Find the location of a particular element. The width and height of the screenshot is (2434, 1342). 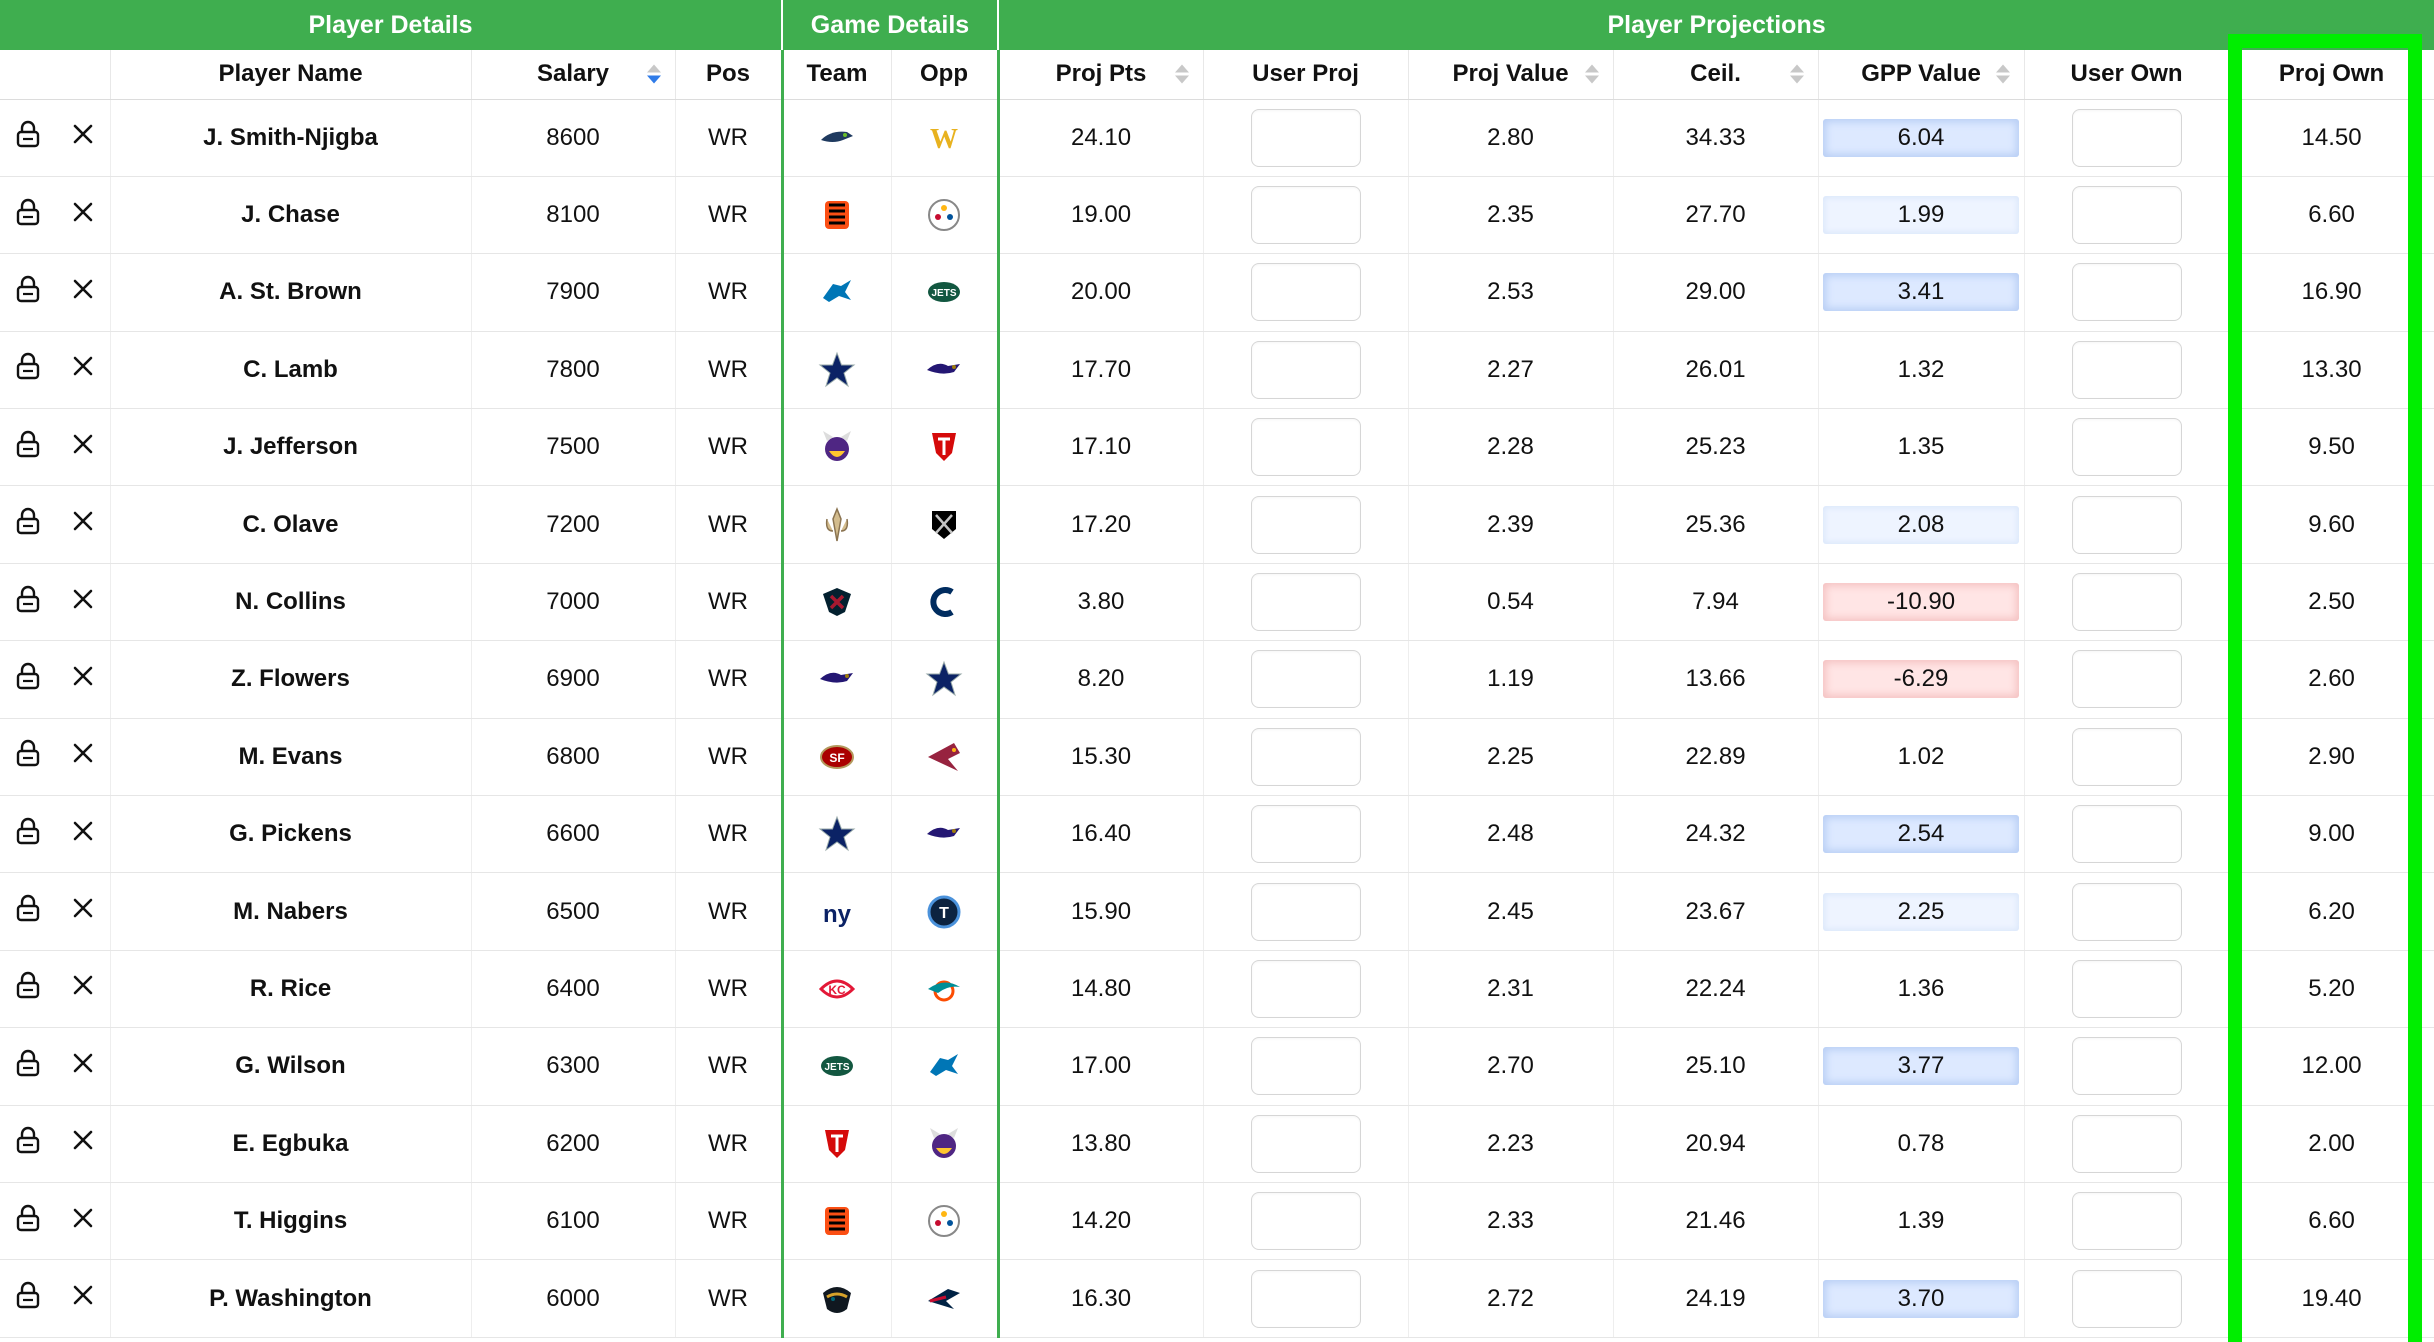

header-pos: Pos is located at coordinates (729, 75).